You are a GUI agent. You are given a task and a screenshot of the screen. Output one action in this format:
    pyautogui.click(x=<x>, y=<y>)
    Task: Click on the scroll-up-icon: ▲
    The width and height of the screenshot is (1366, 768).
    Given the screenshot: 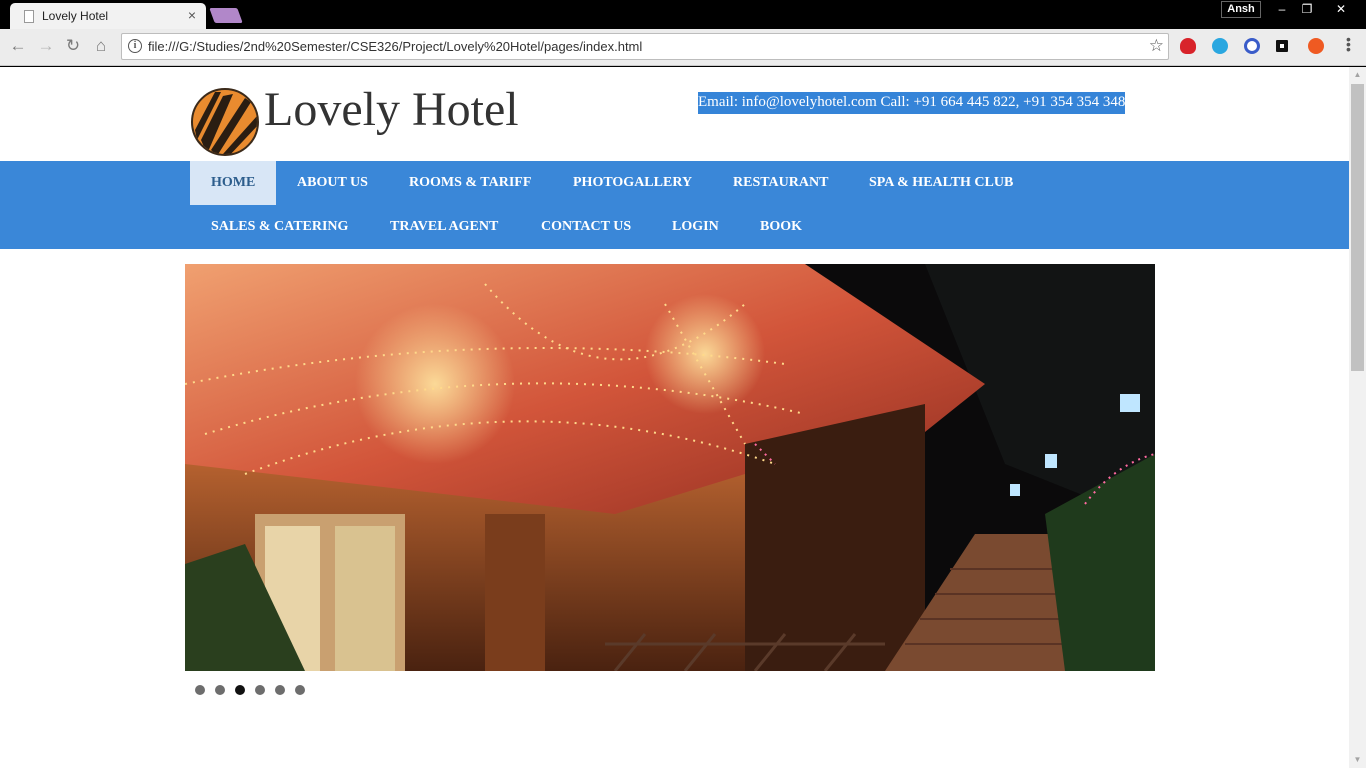 What is the action you would take?
    pyautogui.click(x=1357, y=75)
    